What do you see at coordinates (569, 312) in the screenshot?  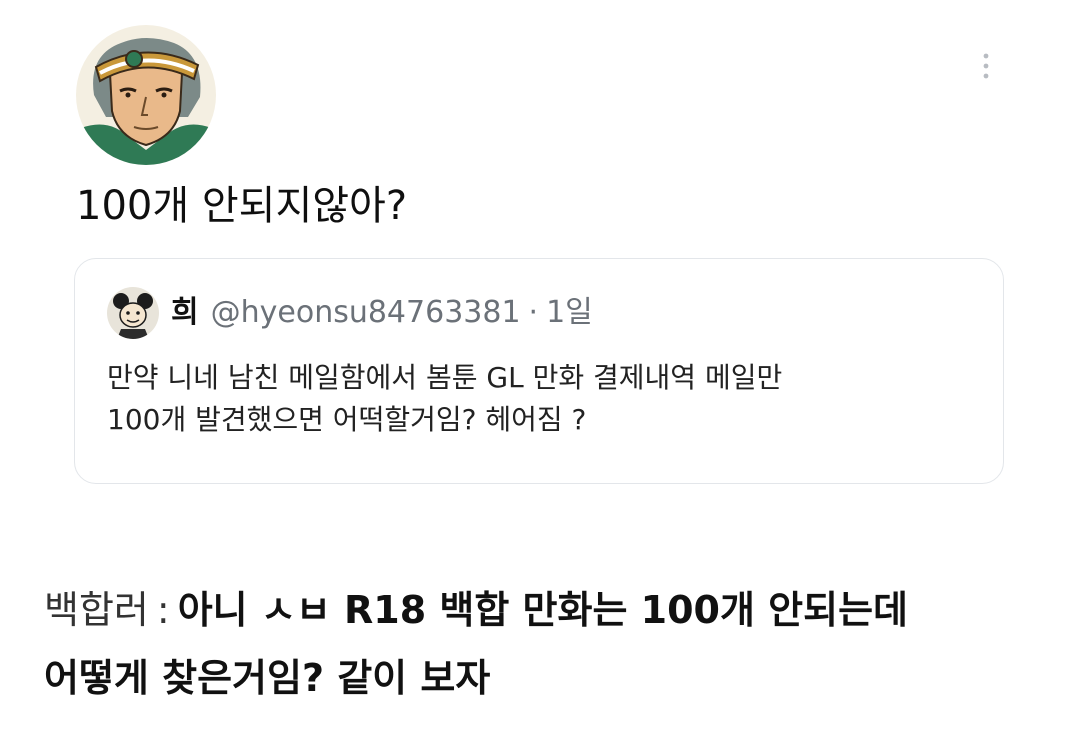 I see `quote-timestamp: 1일` at bounding box center [569, 312].